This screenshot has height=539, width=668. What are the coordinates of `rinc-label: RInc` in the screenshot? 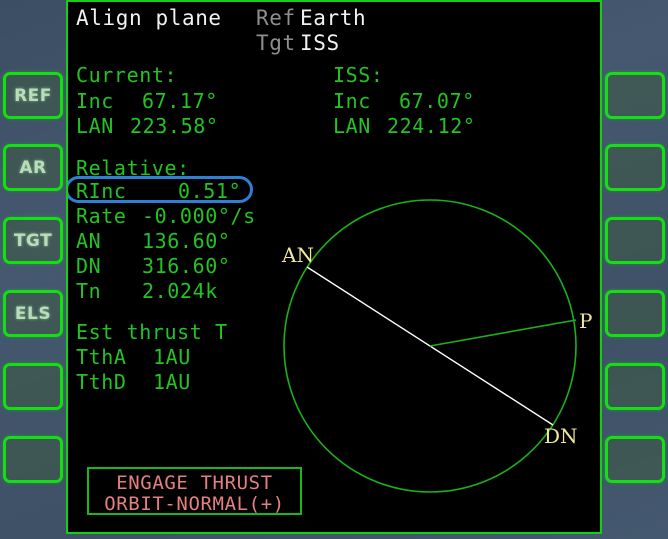 It's located at (101, 191).